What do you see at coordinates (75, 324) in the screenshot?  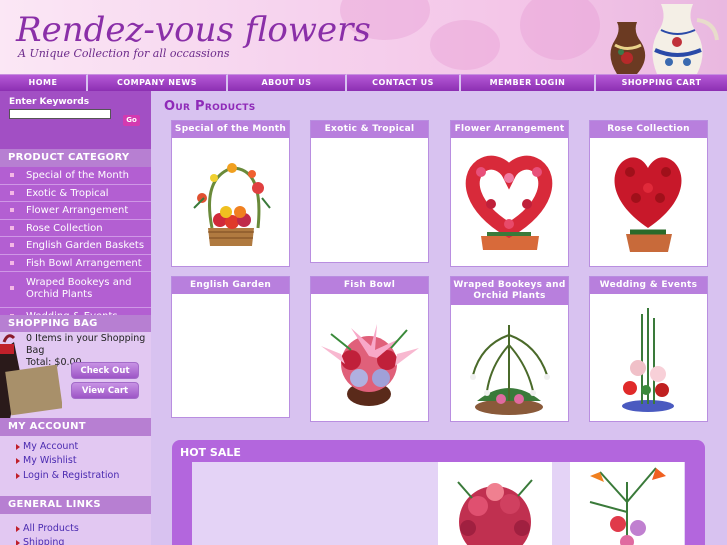 I see `shopping-bag-heading: SHOPPING BAG` at bounding box center [75, 324].